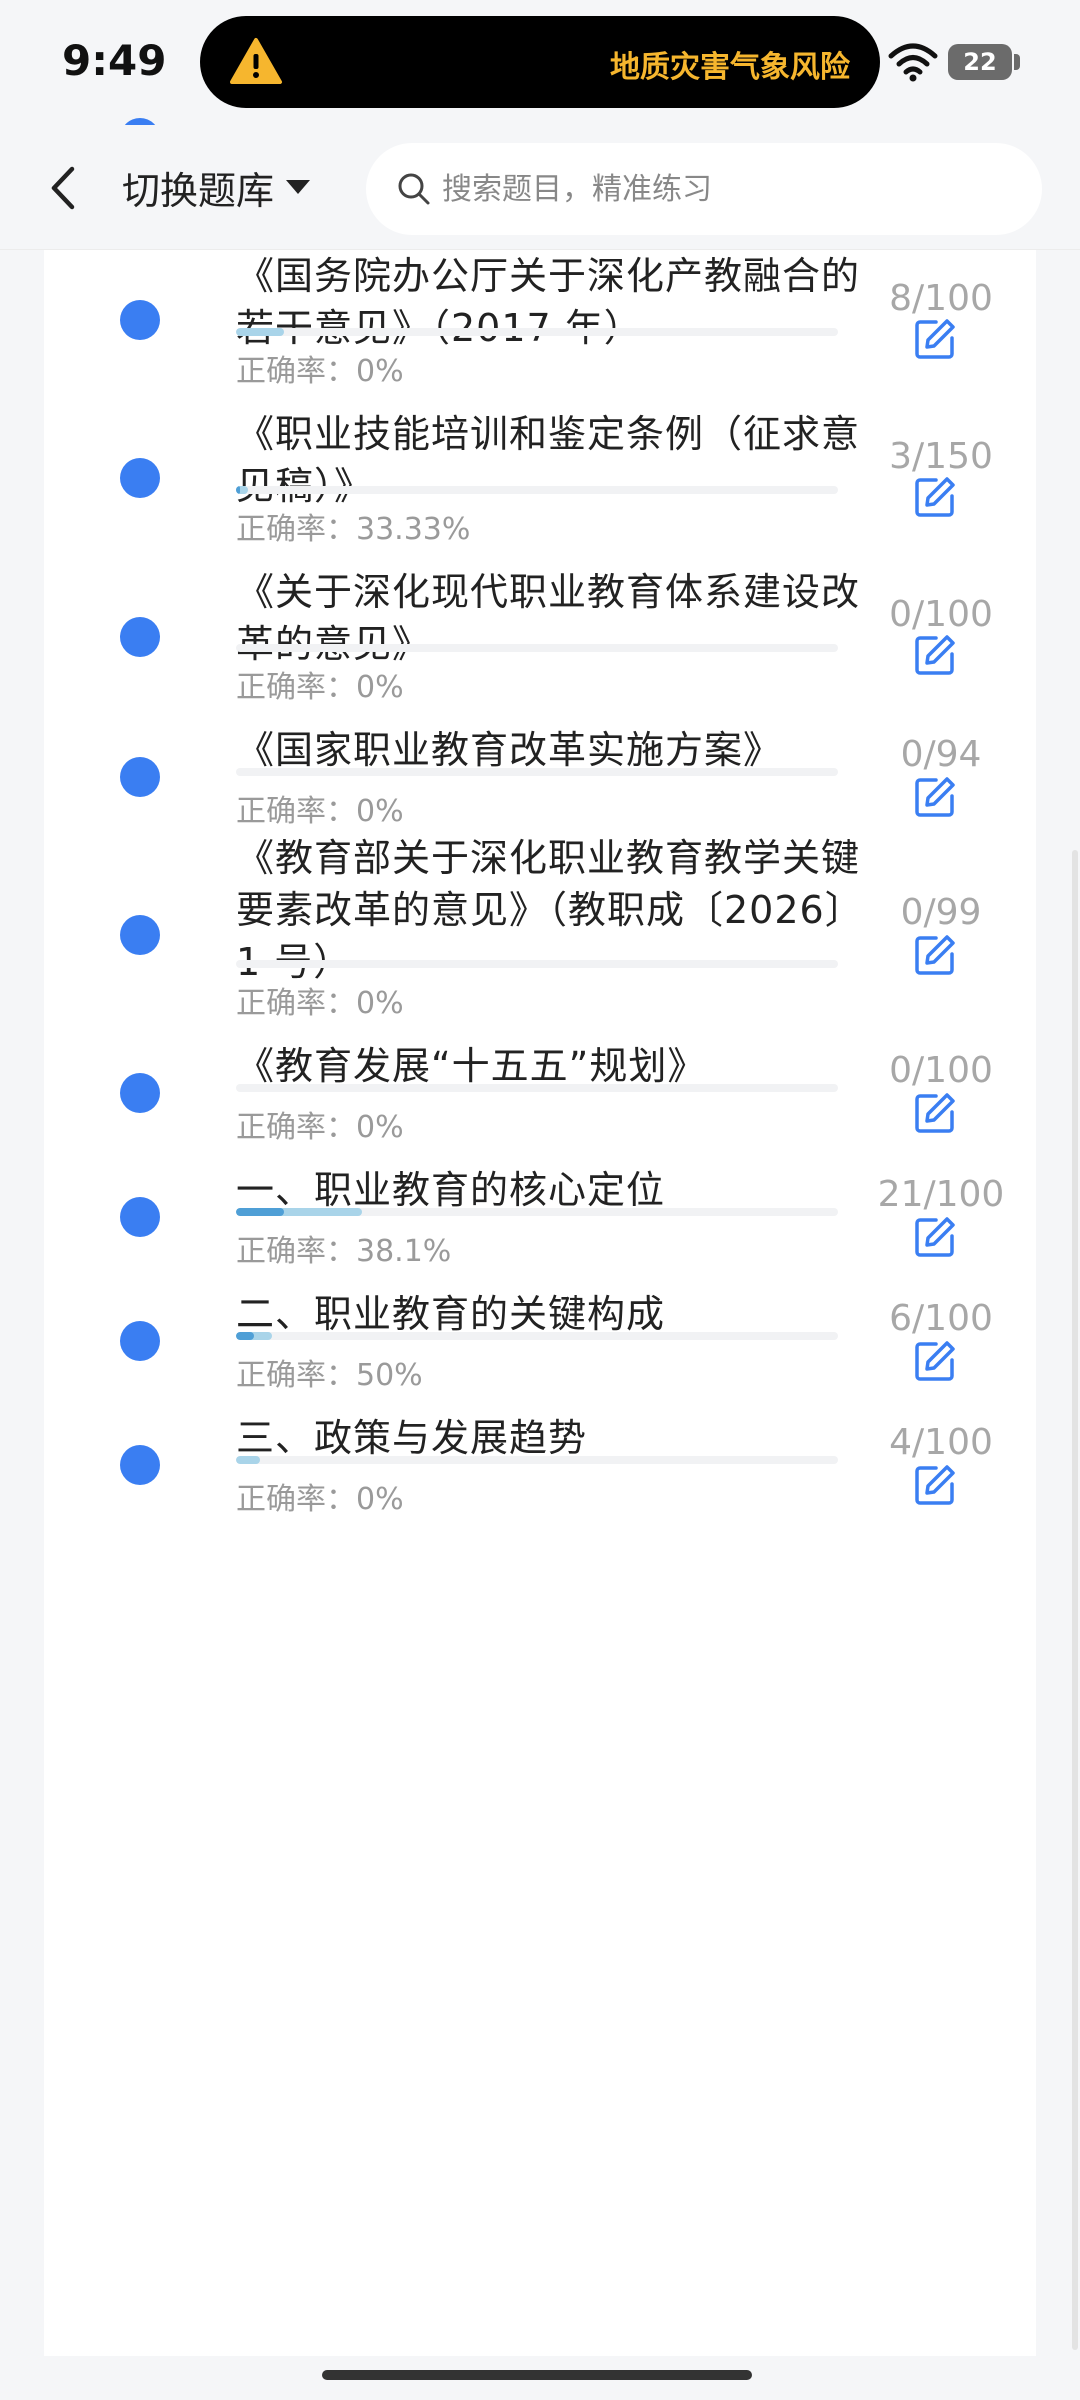 The height and width of the screenshot is (2400, 1080). I want to click on home-indicator, so click(537, 2375).